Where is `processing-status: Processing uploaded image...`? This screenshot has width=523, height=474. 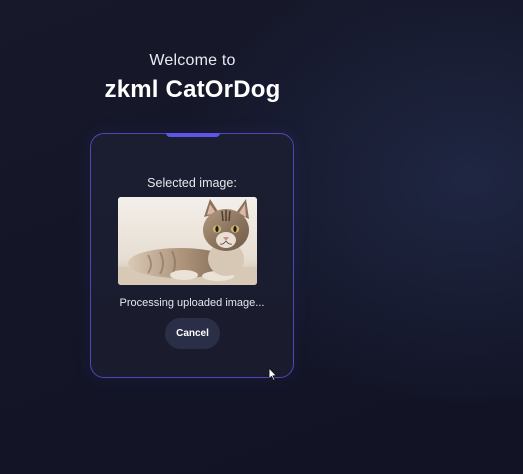 processing-status: Processing uploaded image... is located at coordinates (192, 303).